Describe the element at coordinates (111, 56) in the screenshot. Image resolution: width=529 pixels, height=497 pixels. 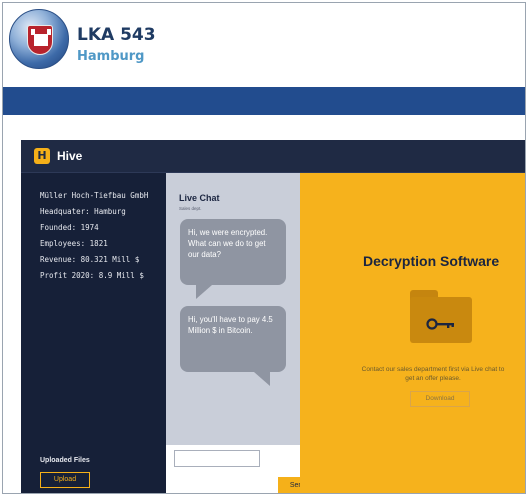
I see `page-subtitle: Hamburg` at that location.